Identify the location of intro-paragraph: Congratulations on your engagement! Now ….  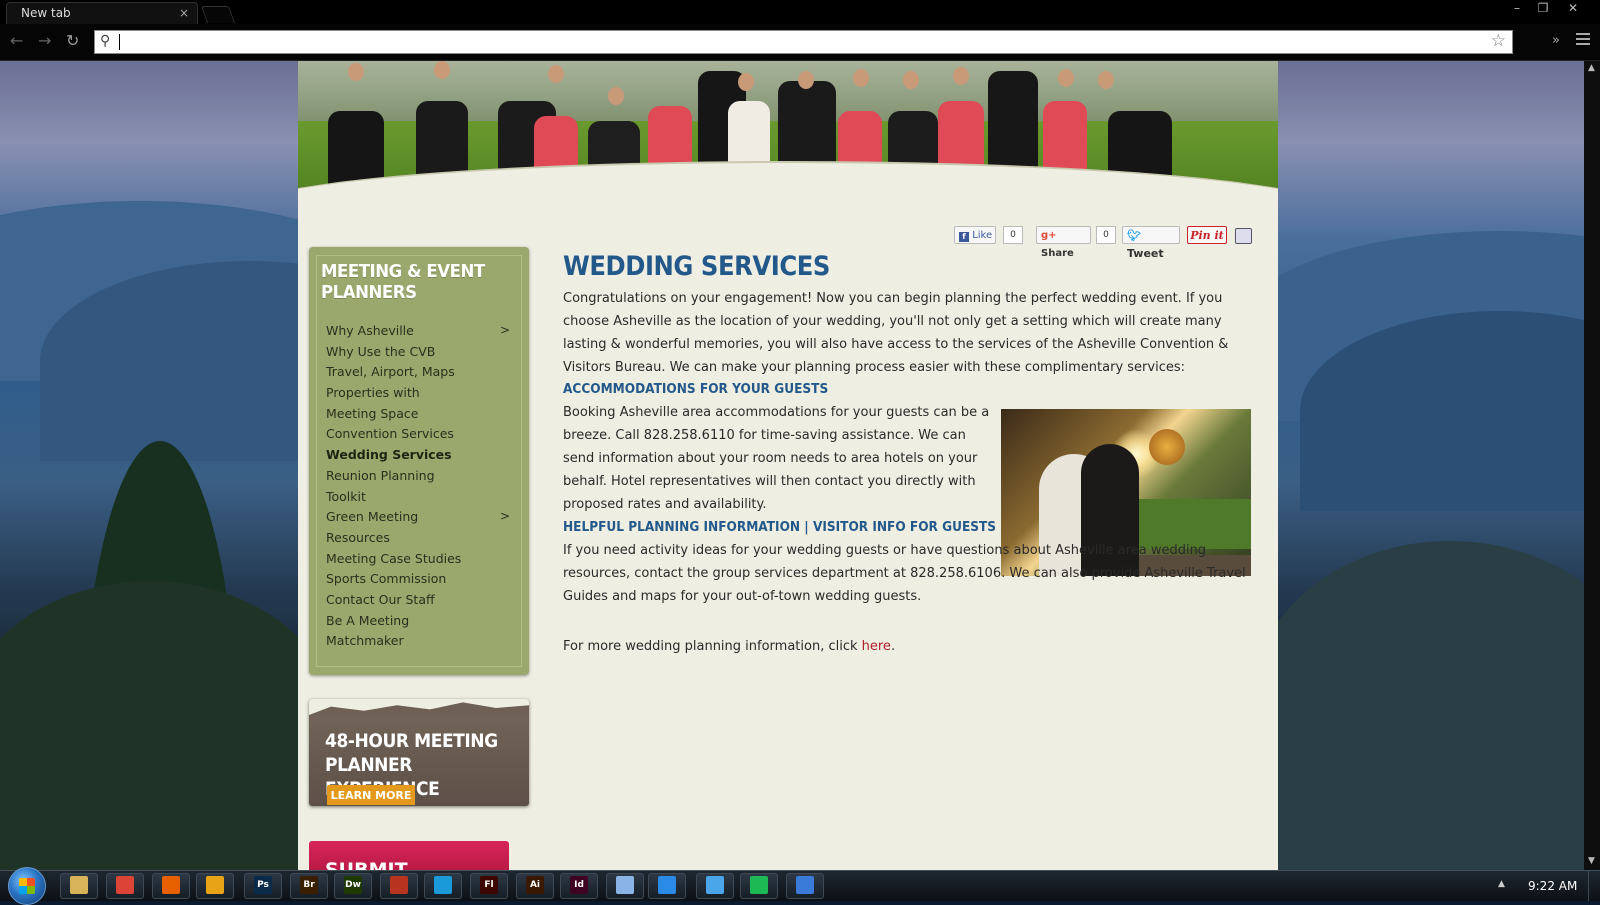
(896, 333).